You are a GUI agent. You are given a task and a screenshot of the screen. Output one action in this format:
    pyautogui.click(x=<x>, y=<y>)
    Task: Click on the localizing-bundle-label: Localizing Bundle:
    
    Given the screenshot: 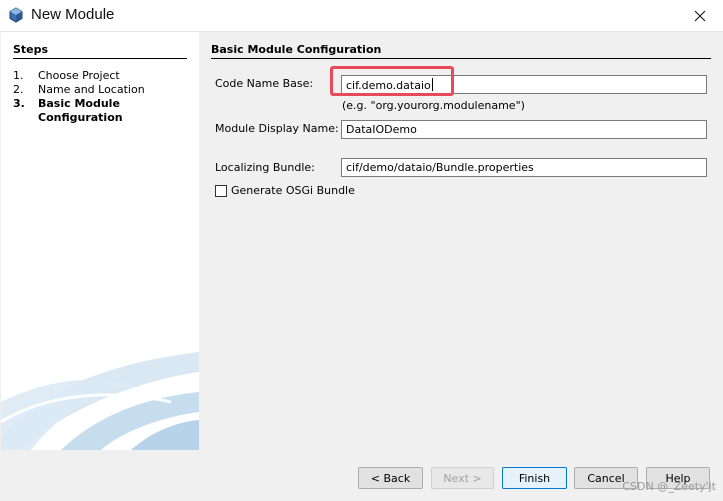 What is the action you would take?
    pyautogui.click(x=265, y=167)
    